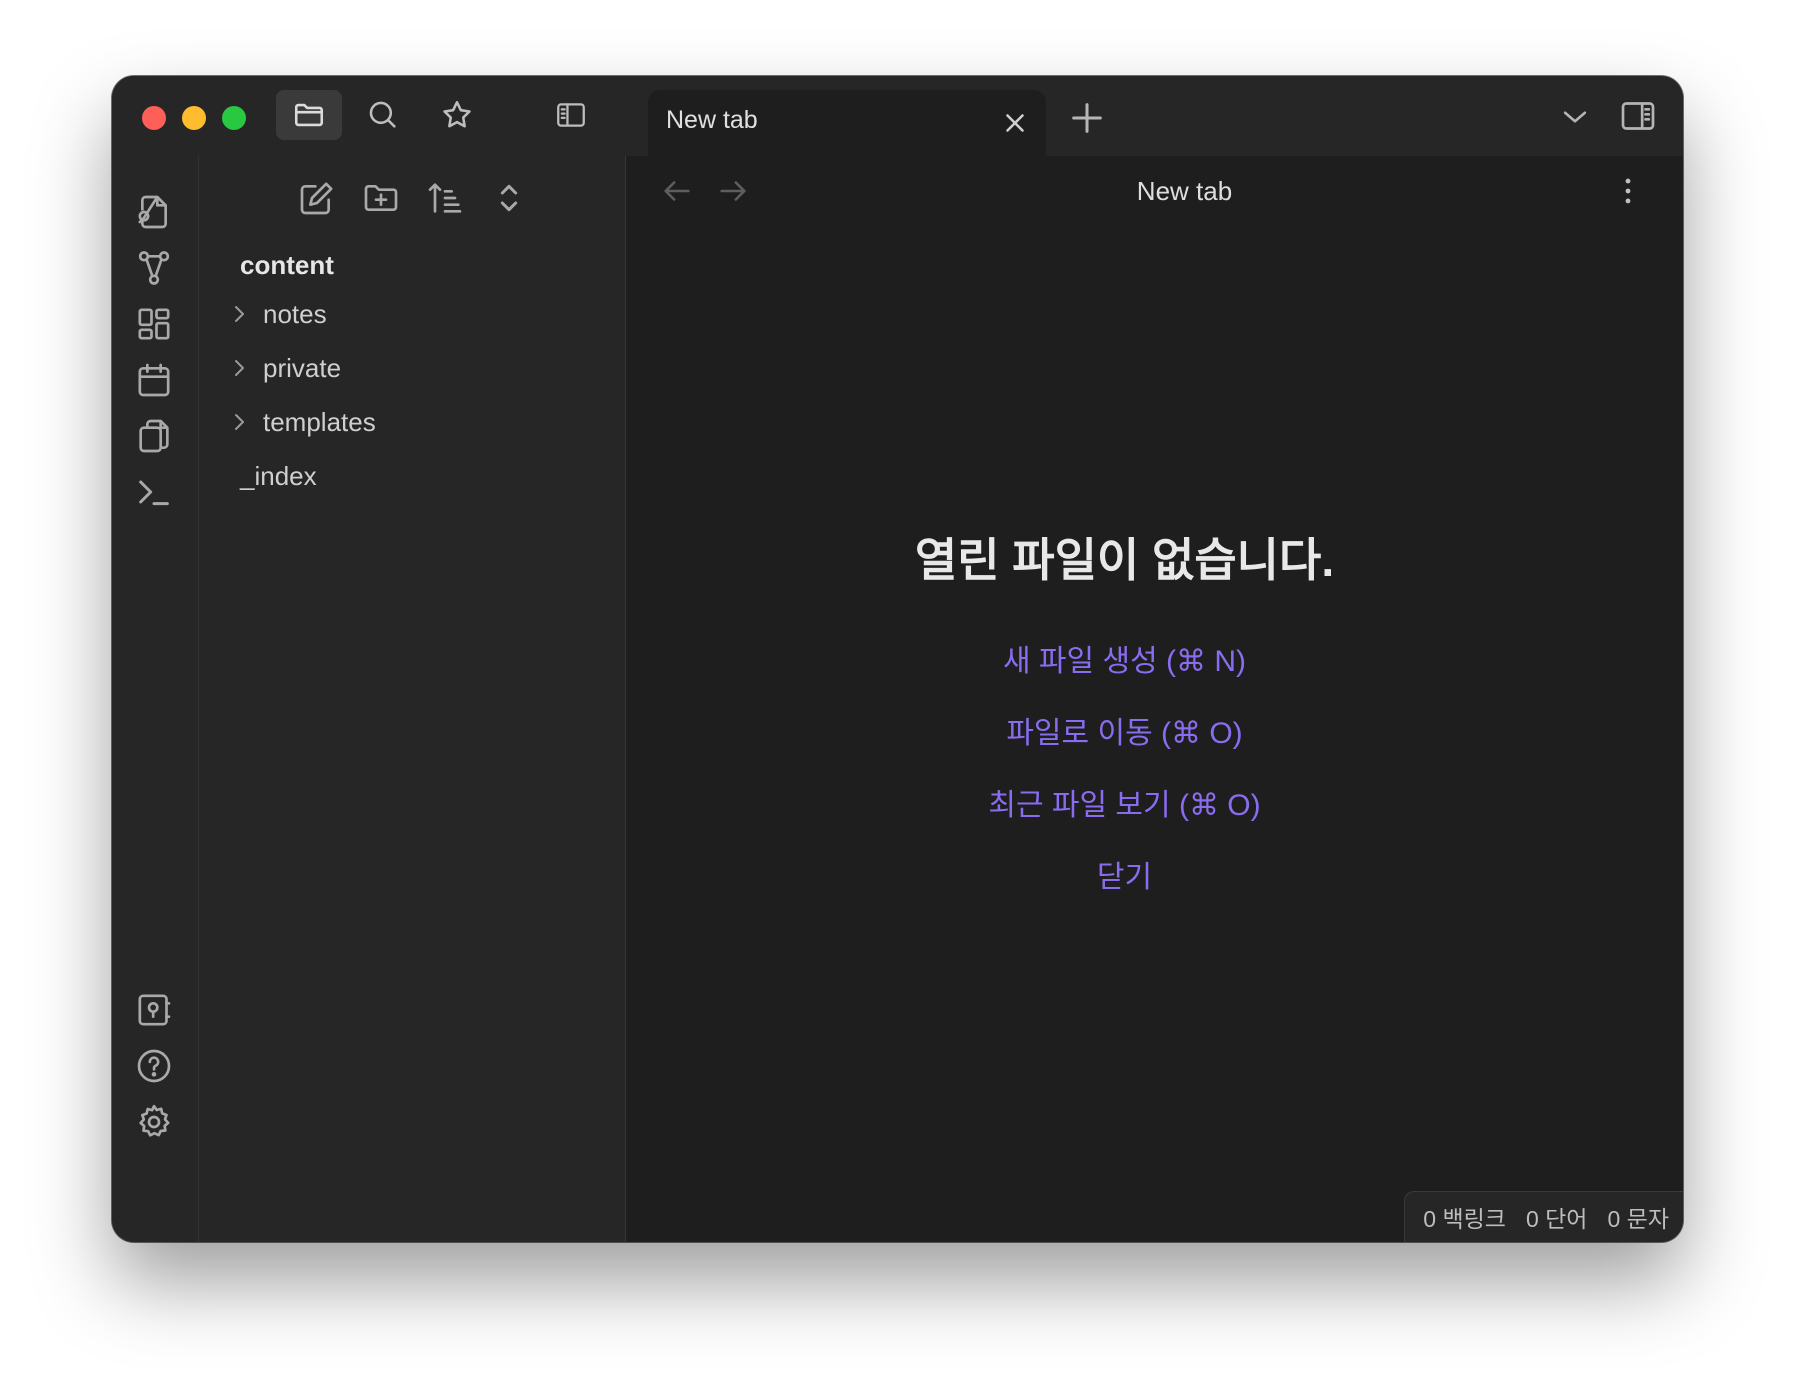 The width and height of the screenshot is (1796, 1392). I want to click on open-vault-button, so click(154, 1010).